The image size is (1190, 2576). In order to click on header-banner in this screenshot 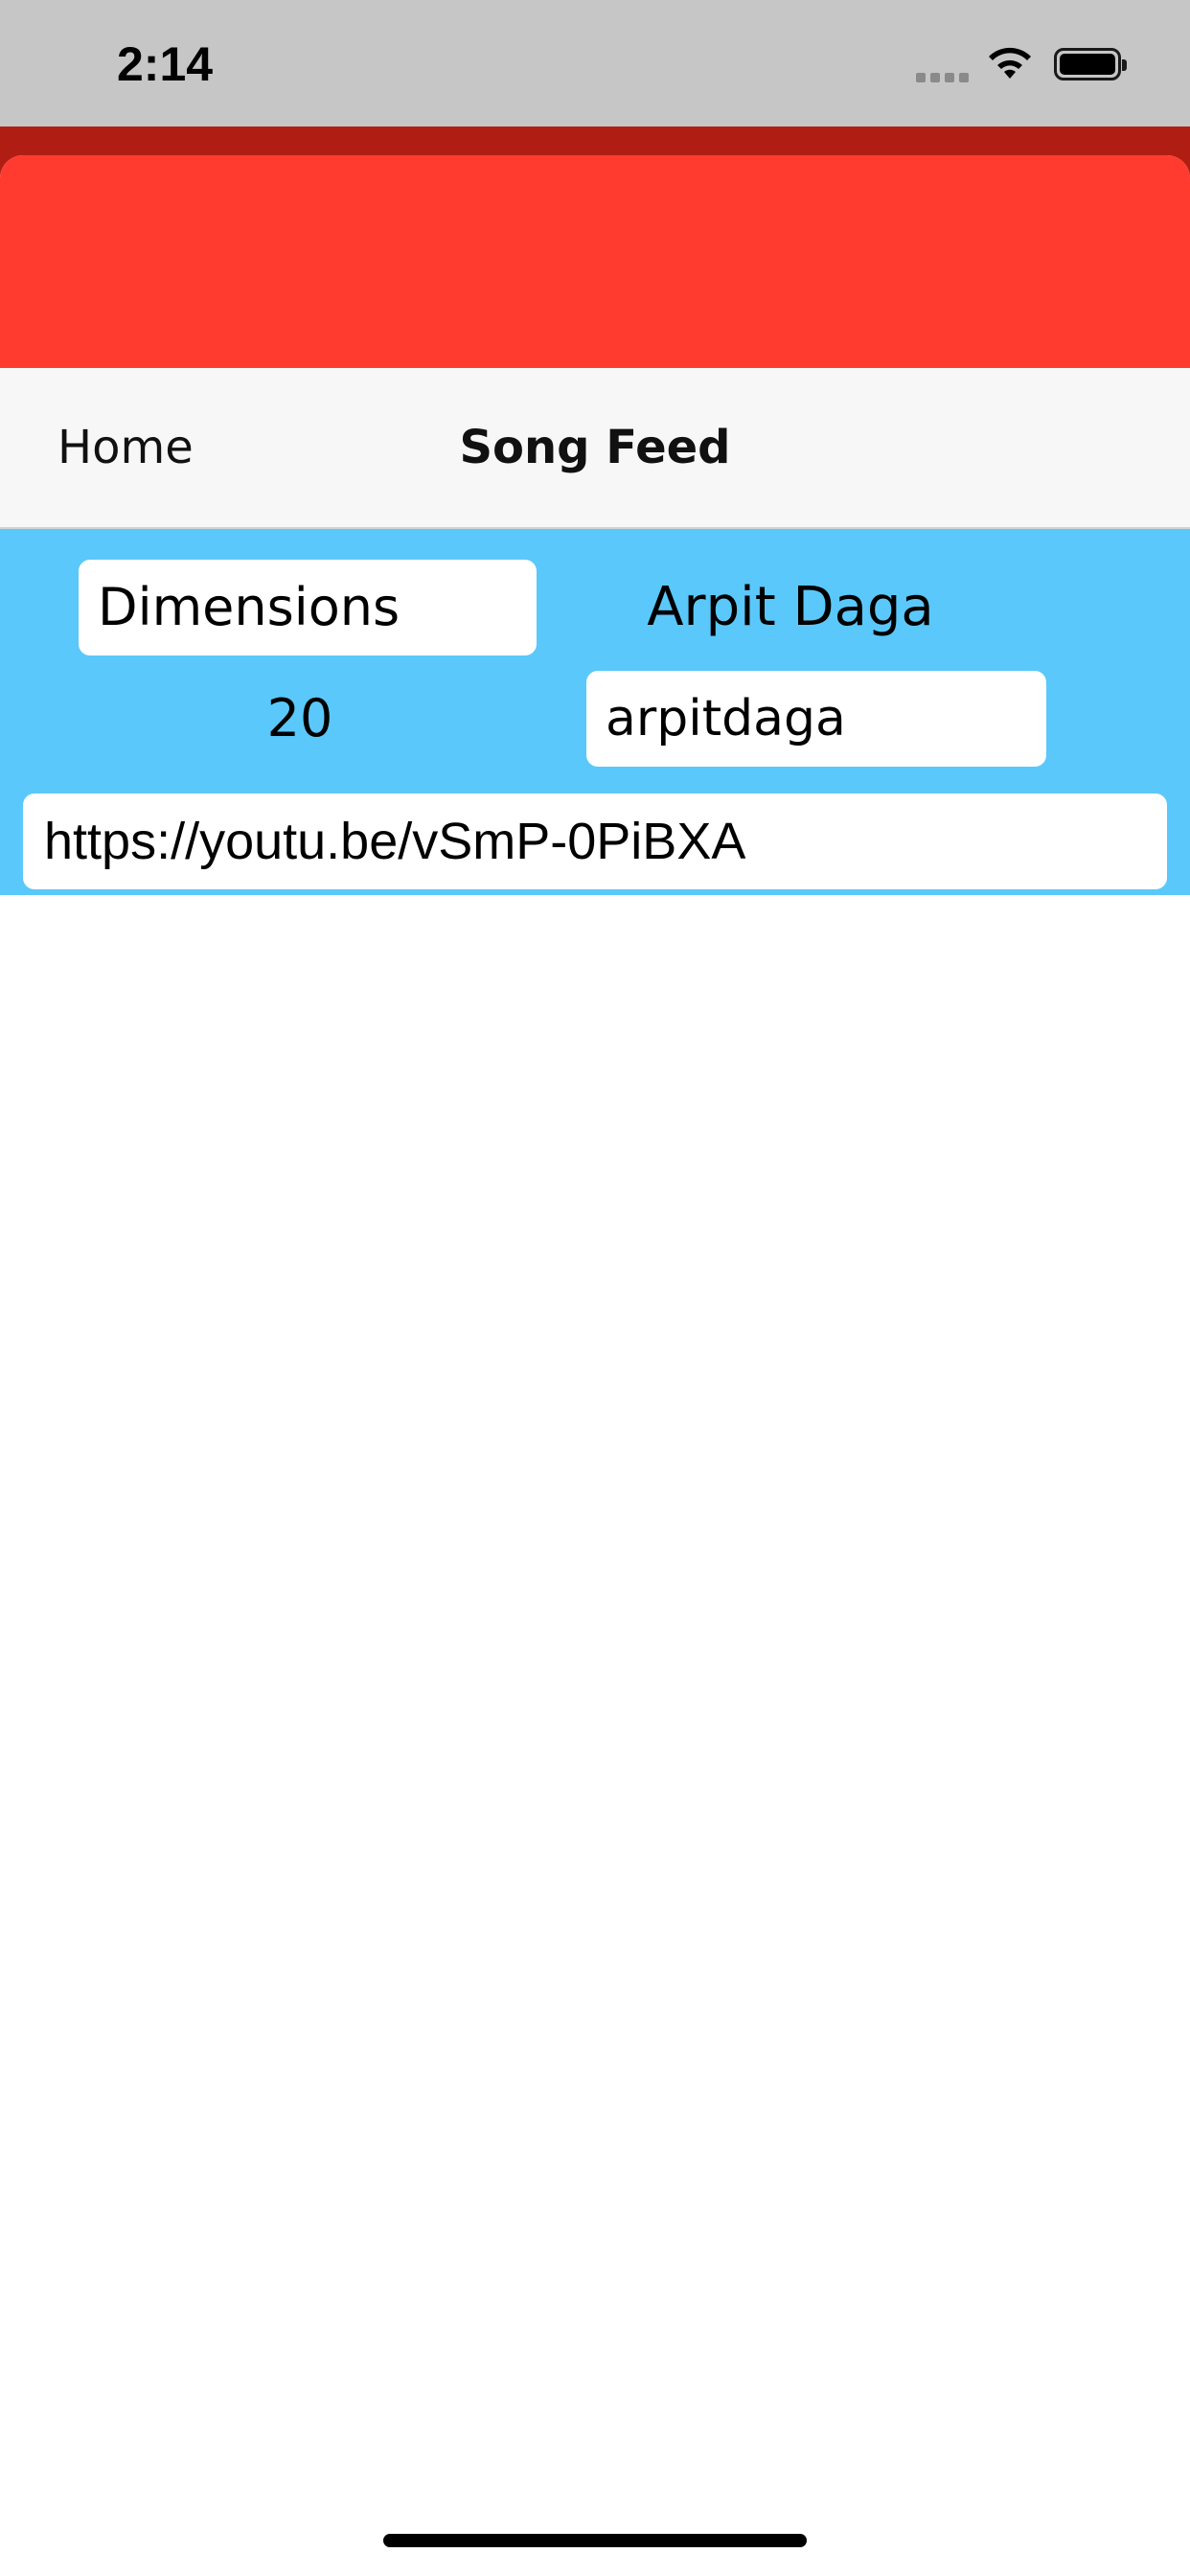, I will do `click(595, 261)`.